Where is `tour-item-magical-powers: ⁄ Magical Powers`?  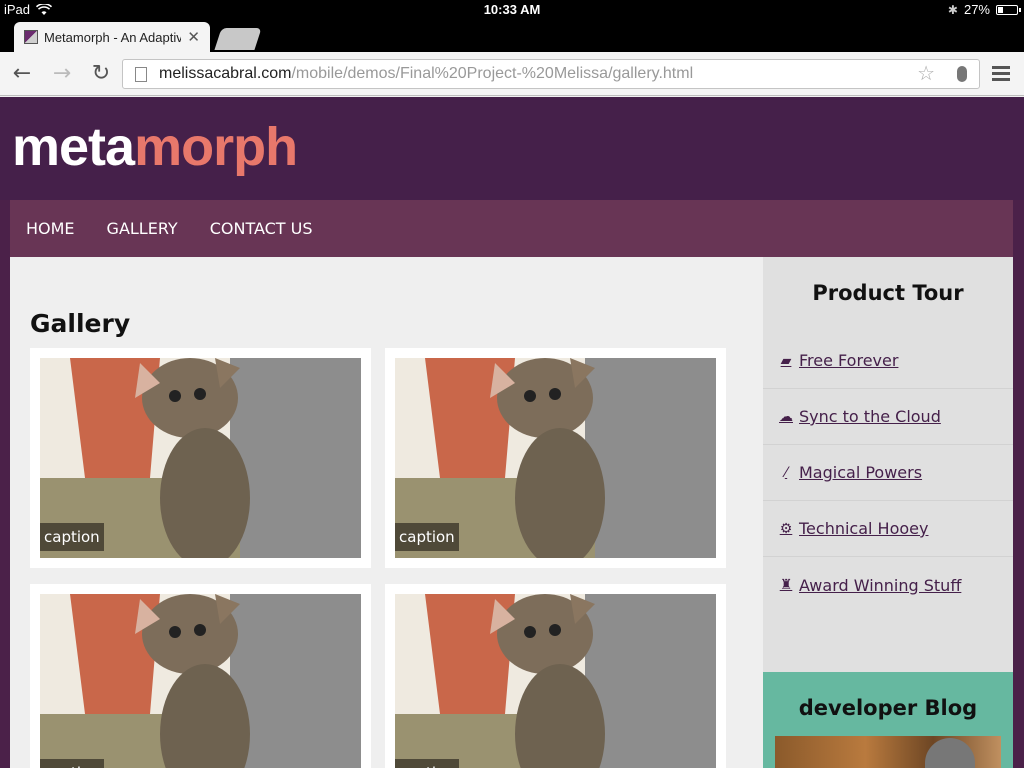 tour-item-magical-powers: ⁄ Magical Powers is located at coordinates (888, 473).